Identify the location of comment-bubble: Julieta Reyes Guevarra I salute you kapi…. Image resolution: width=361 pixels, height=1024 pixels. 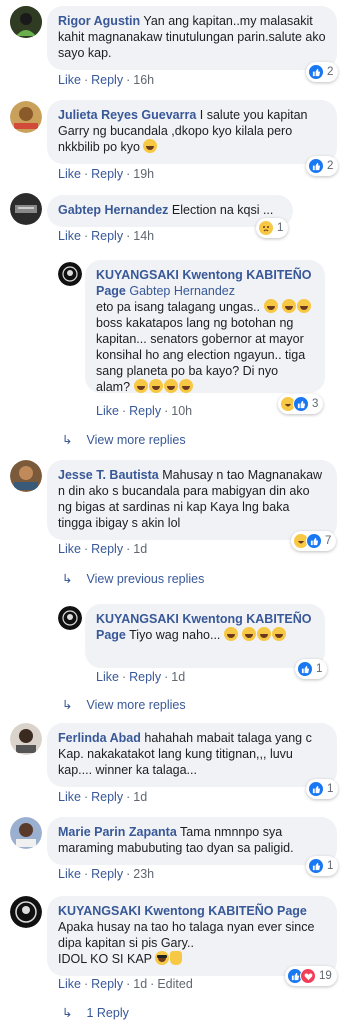
(192, 132).